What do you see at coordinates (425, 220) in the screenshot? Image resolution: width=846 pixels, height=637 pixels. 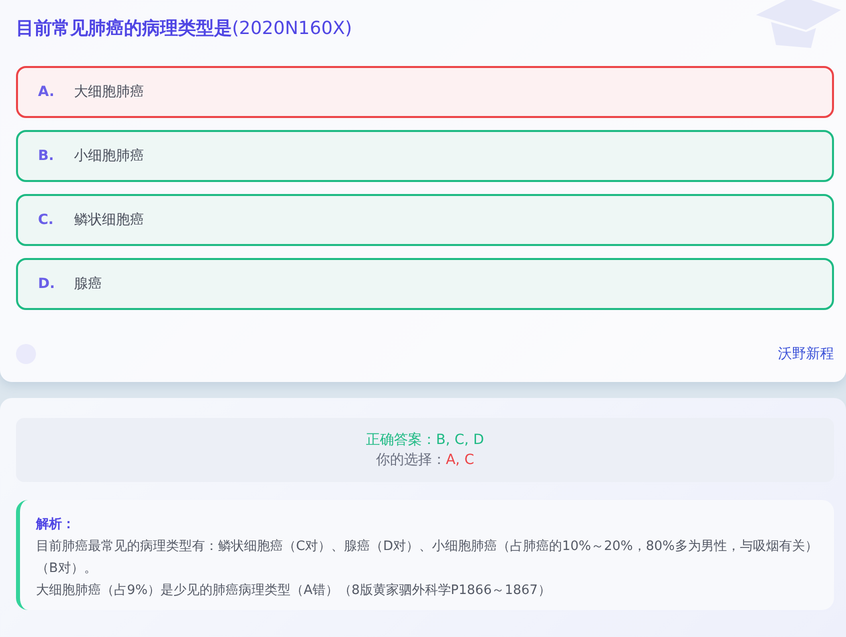 I see `answer-option: C. 鳞状细胞癌` at bounding box center [425, 220].